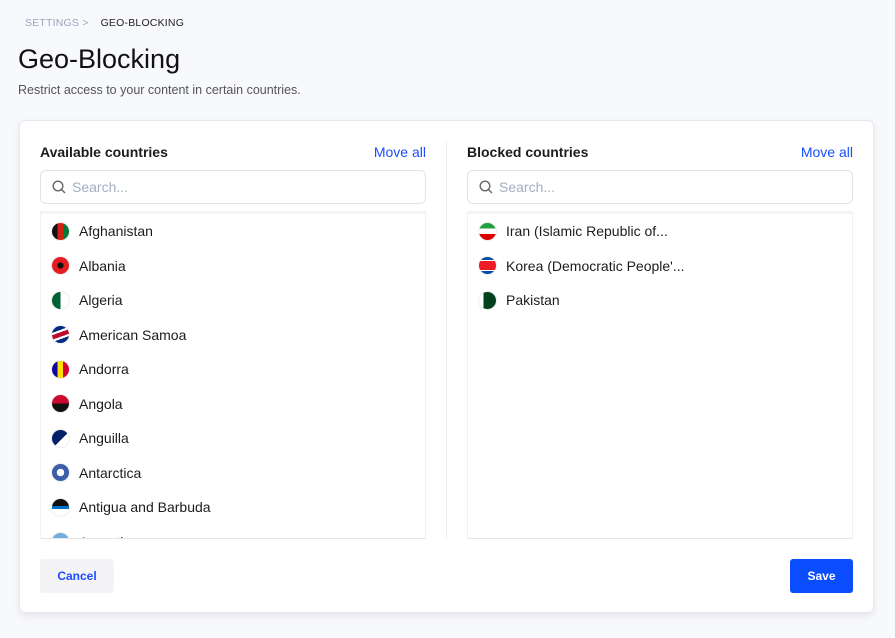 This screenshot has height=638, width=895. What do you see at coordinates (446, 339) in the screenshot?
I see `column-divider` at bounding box center [446, 339].